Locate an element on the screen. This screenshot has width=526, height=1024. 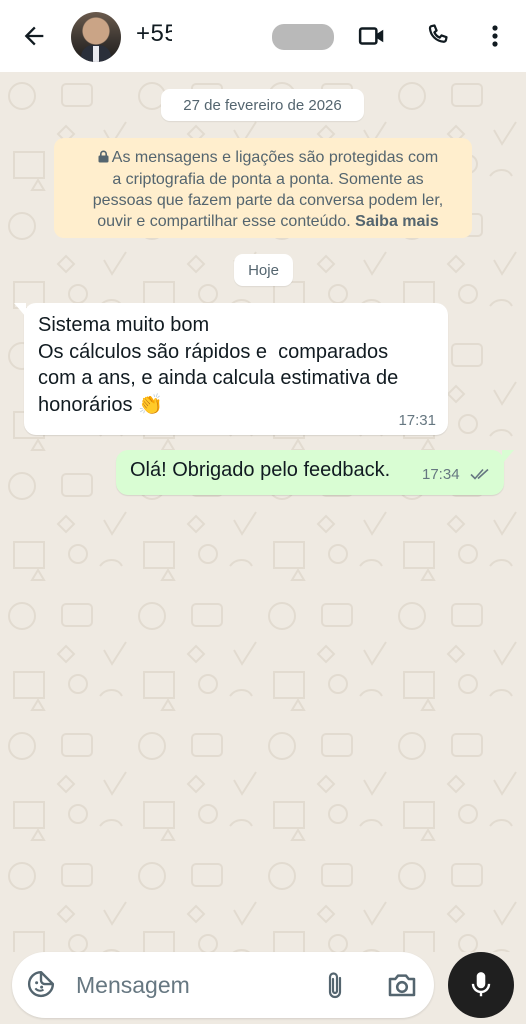
chat-header: +55 is located at coordinates (263, 36).